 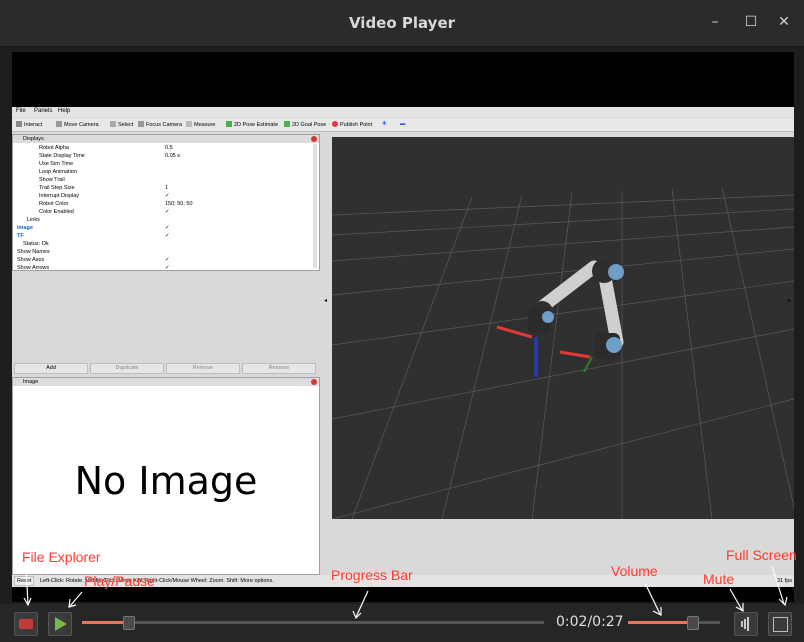 What do you see at coordinates (33, 252) in the screenshot?
I see `property-name: Show Names` at bounding box center [33, 252].